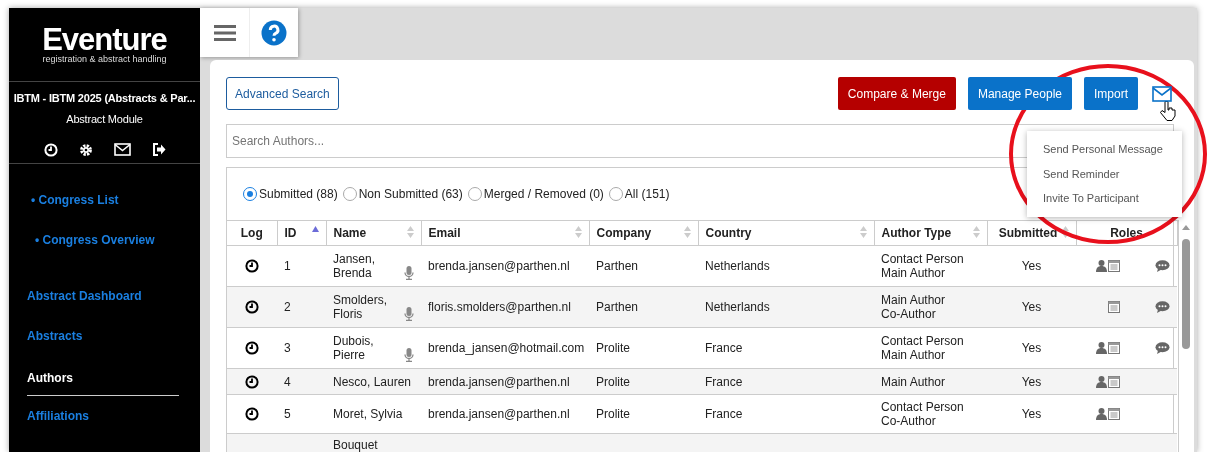  What do you see at coordinates (499, 307) in the screenshot?
I see `email-text: floris.smolders@parthen.nl` at bounding box center [499, 307].